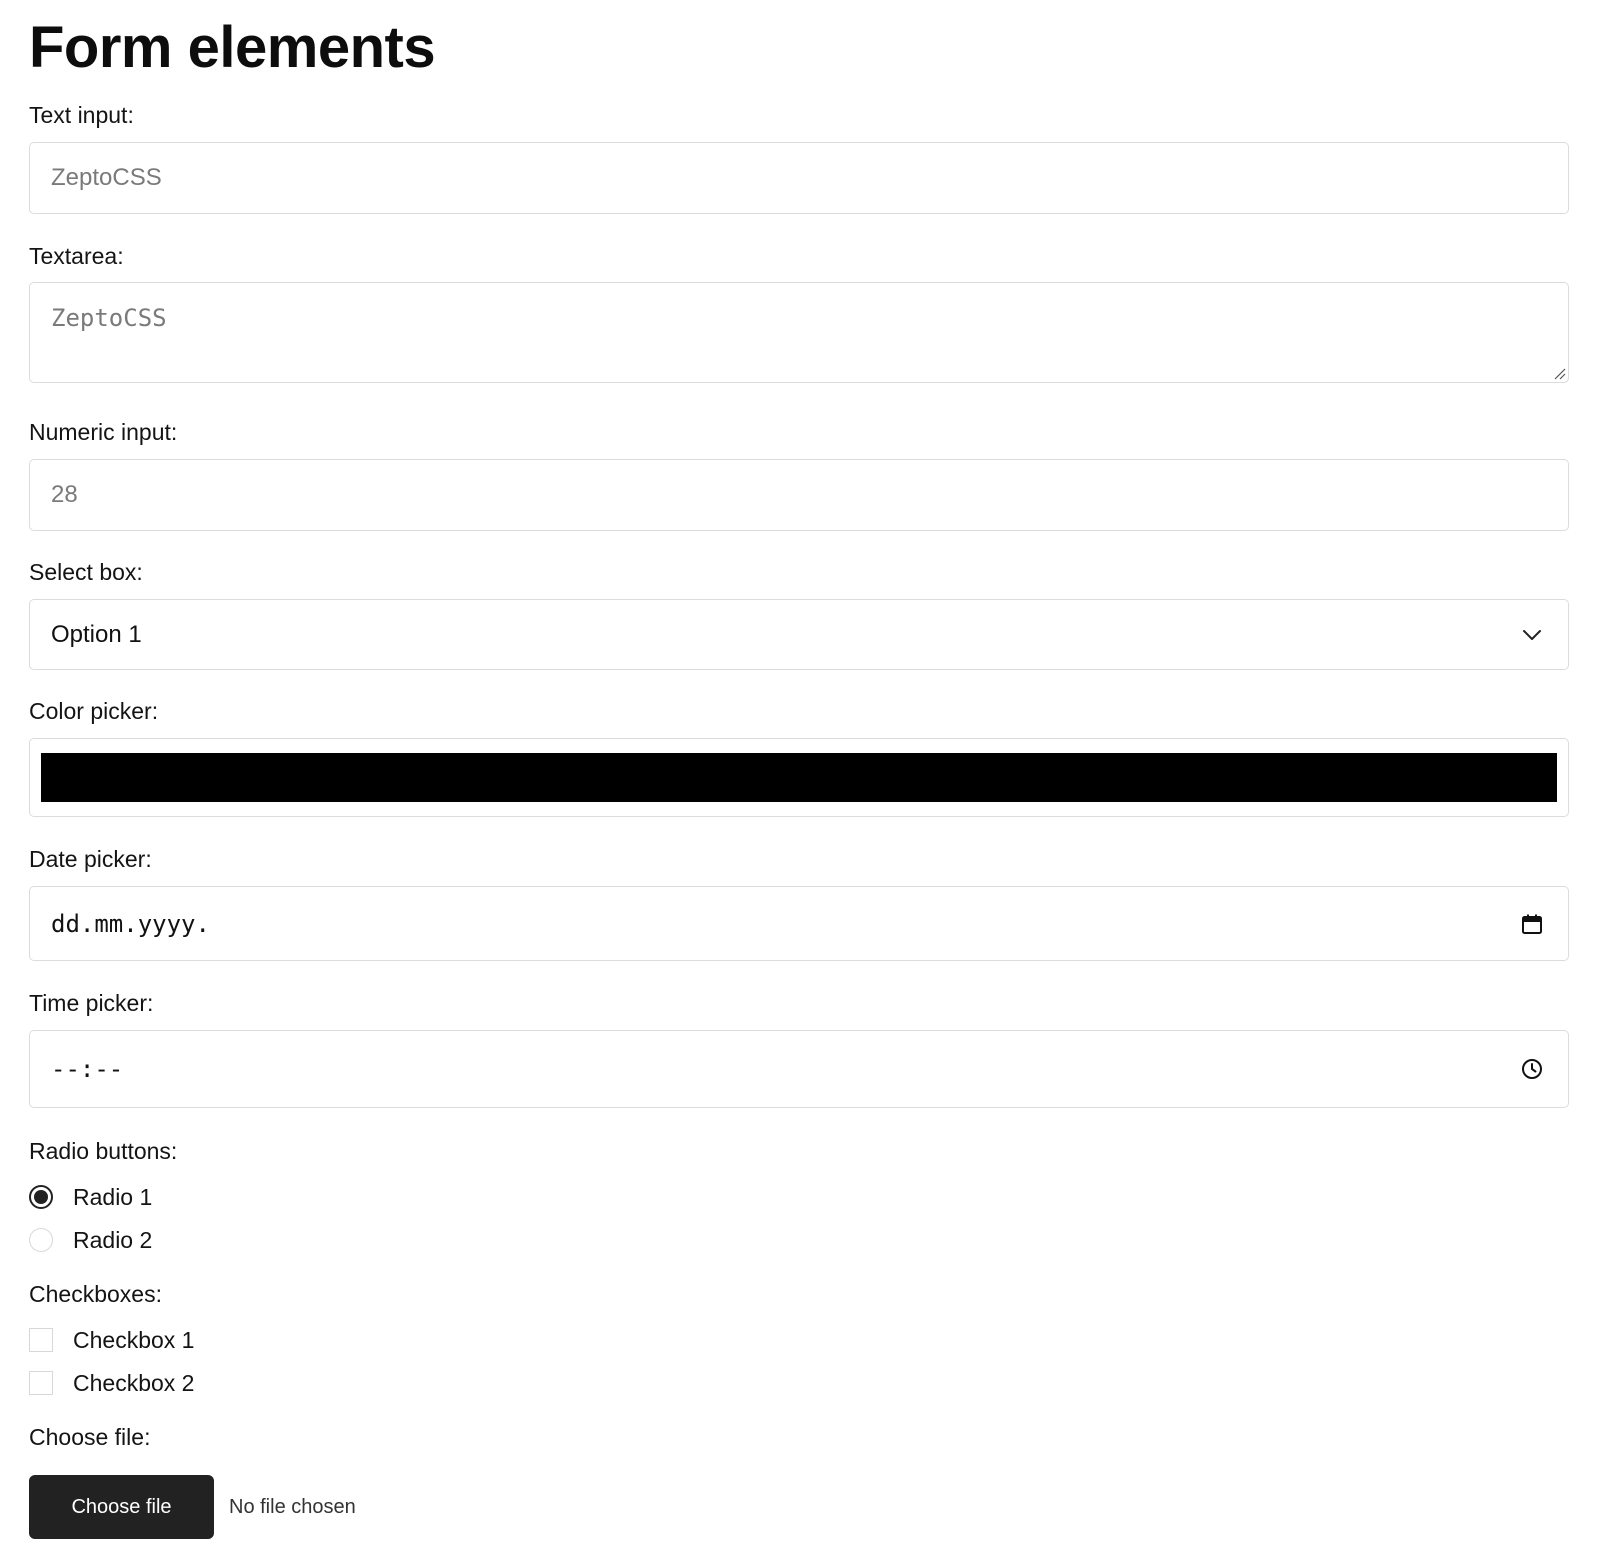  I want to click on file-status-text: No file chosen, so click(292, 1507).